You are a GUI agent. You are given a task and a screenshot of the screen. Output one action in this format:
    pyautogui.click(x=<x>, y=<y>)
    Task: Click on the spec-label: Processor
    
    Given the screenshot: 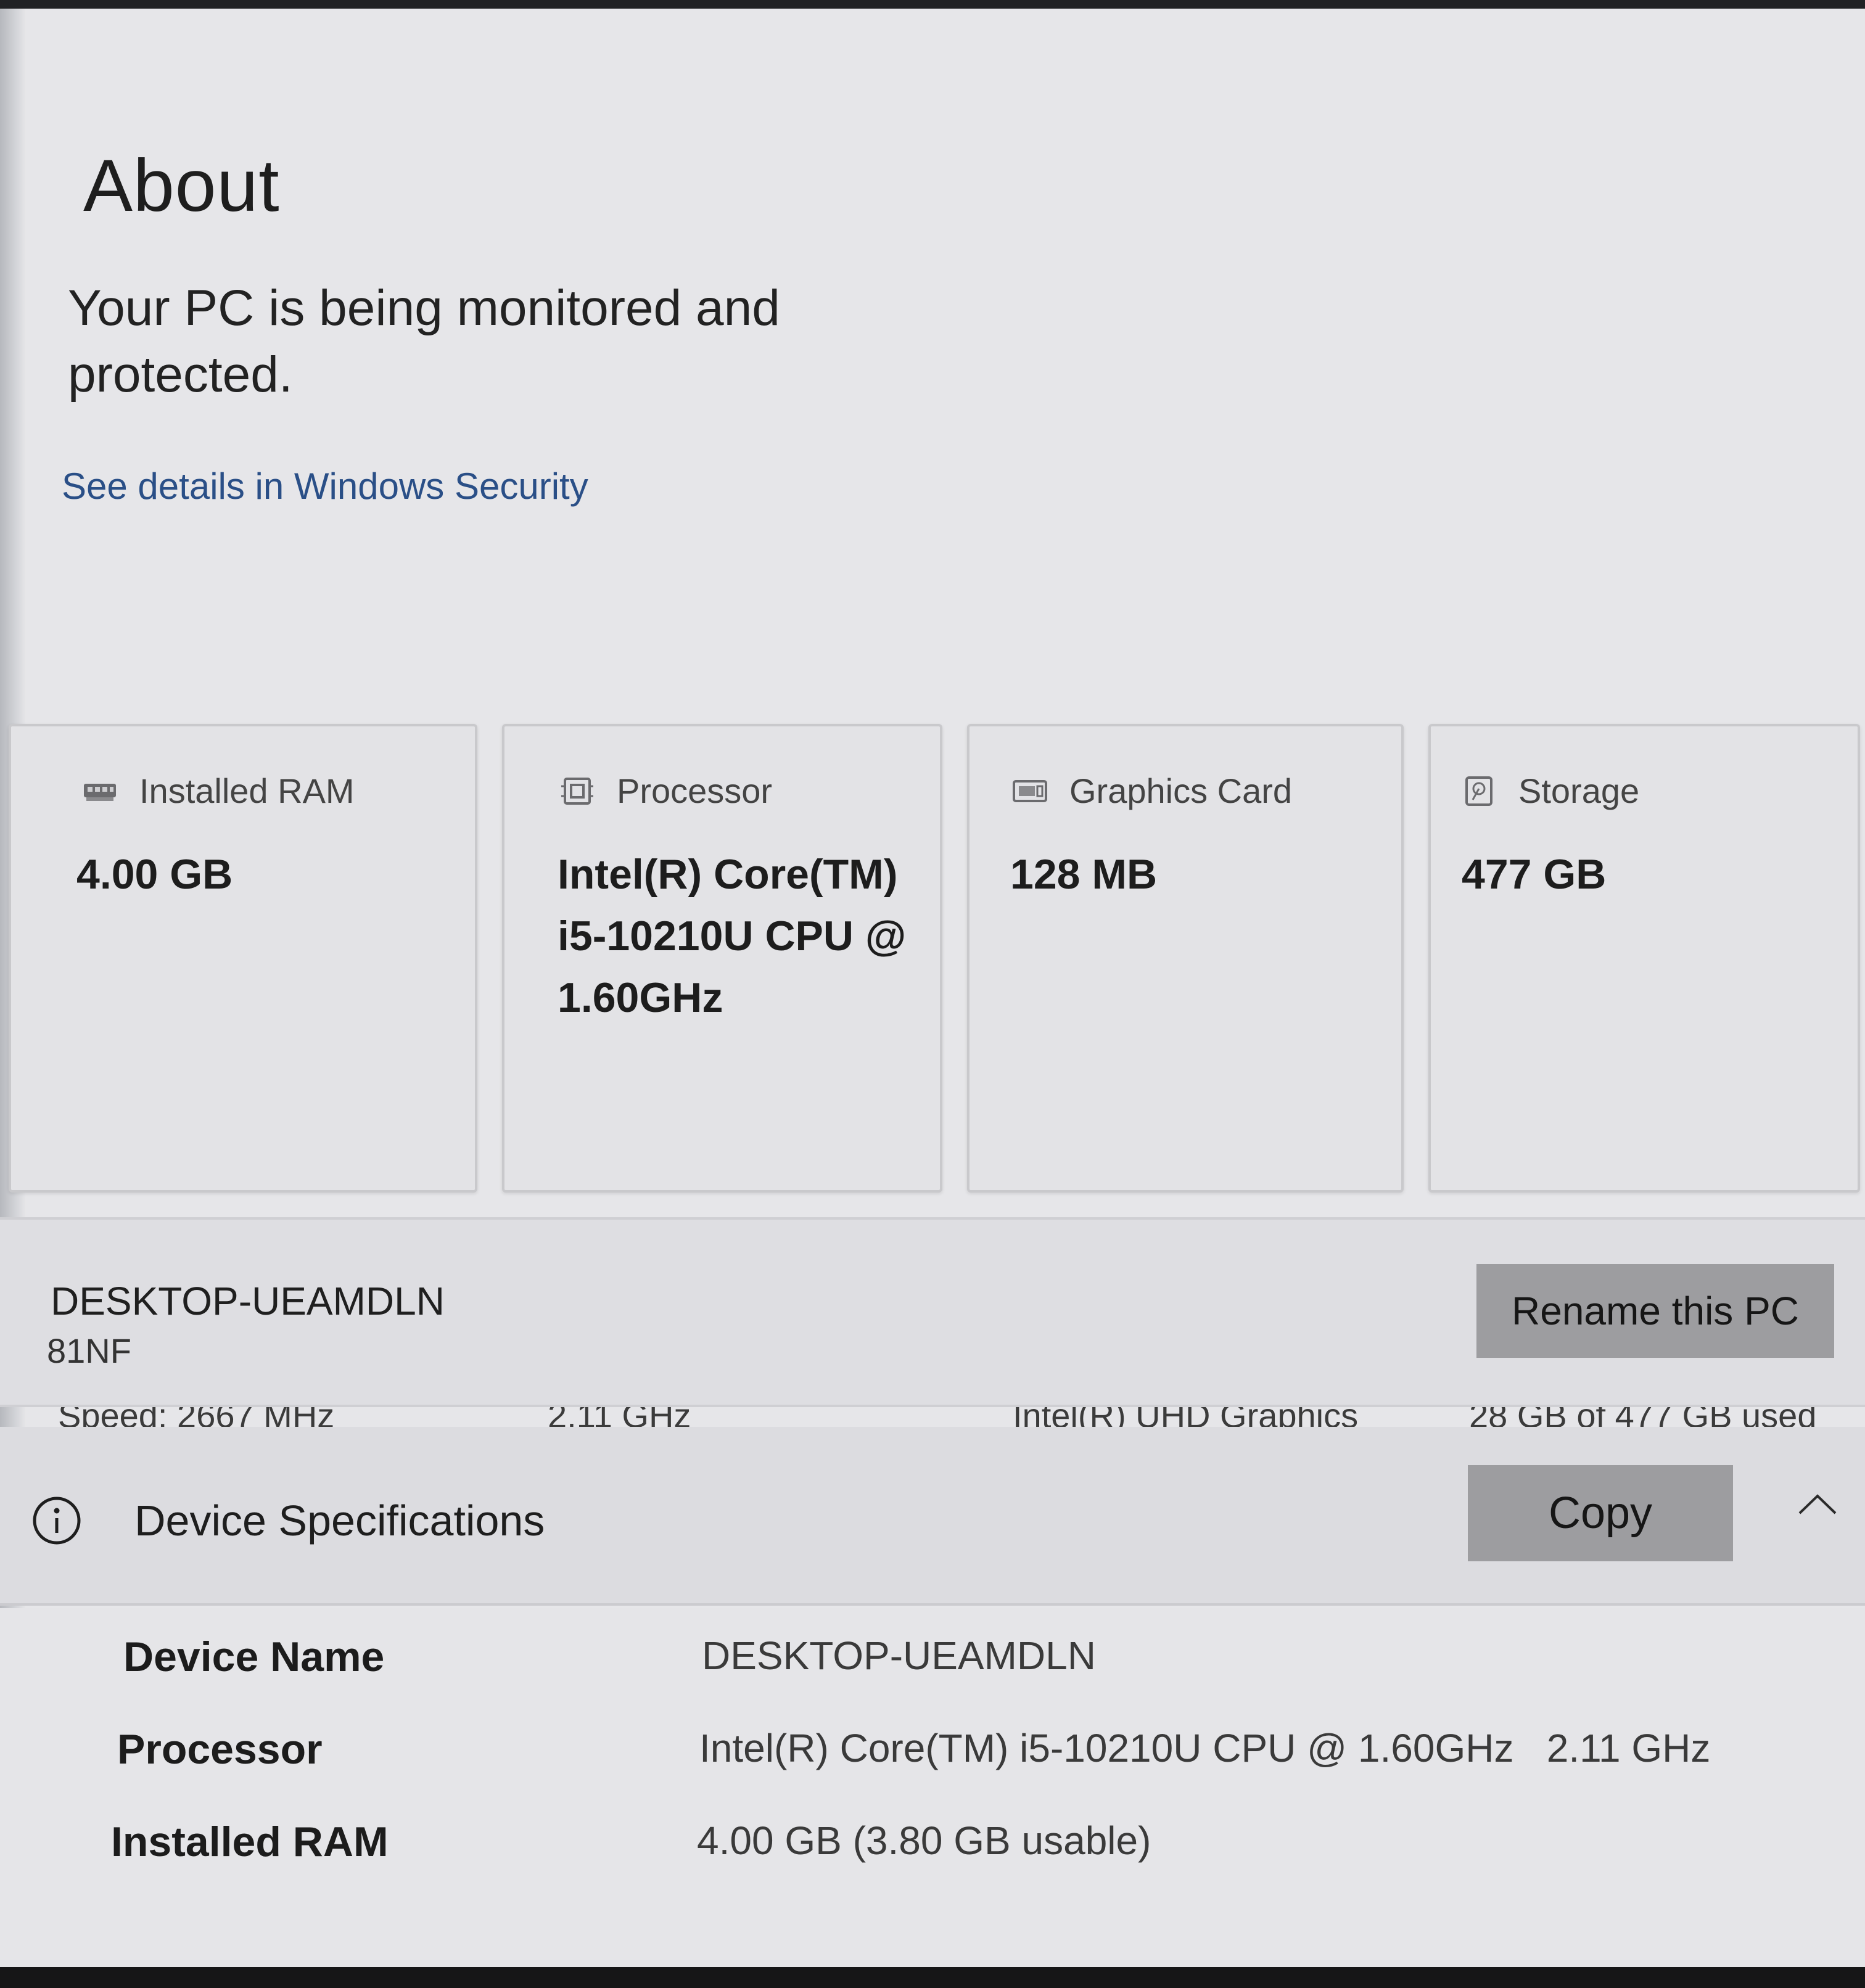 What is the action you would take?
    pyautogui.click(x=220, y=1749)
    